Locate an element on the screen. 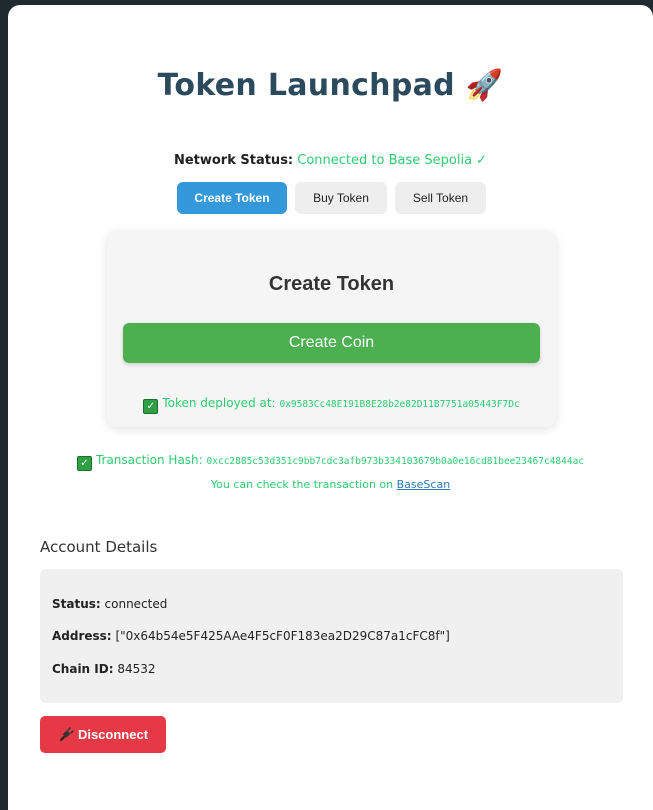  account-status-row: Status: connected is located at coordinates (109, 604).